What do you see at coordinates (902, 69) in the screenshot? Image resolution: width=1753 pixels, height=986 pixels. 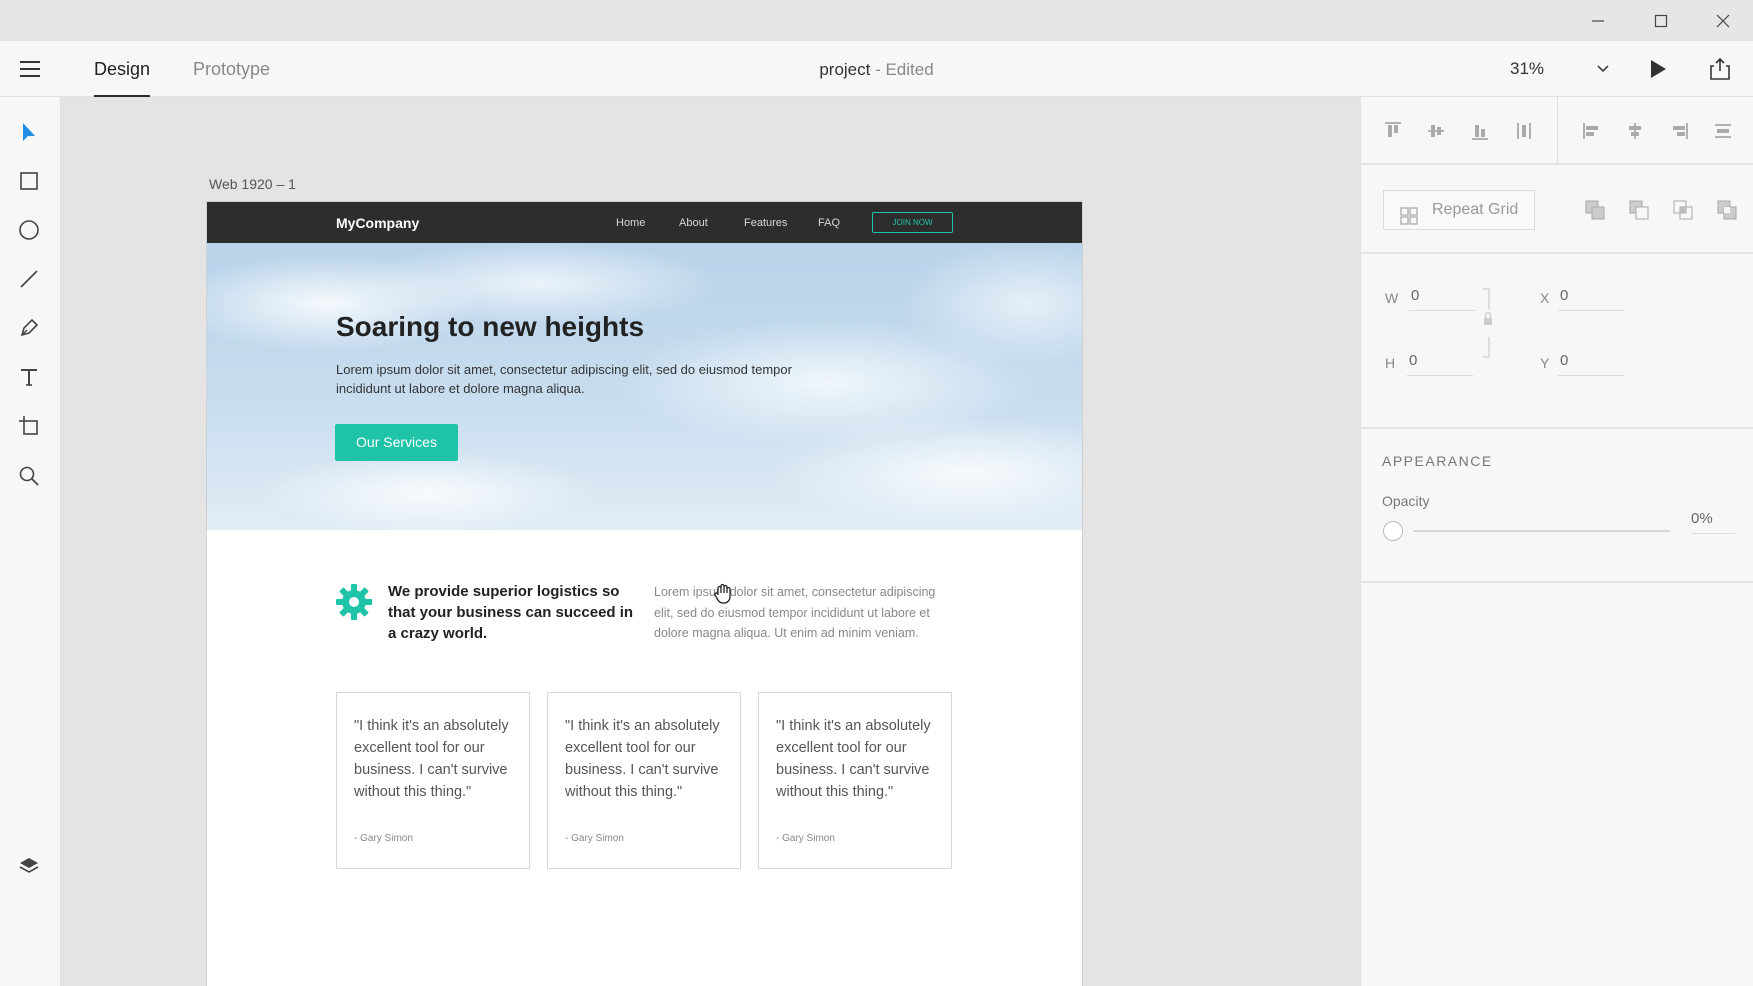 I see `document-status: - Edited` at bounding box center [902, 69].